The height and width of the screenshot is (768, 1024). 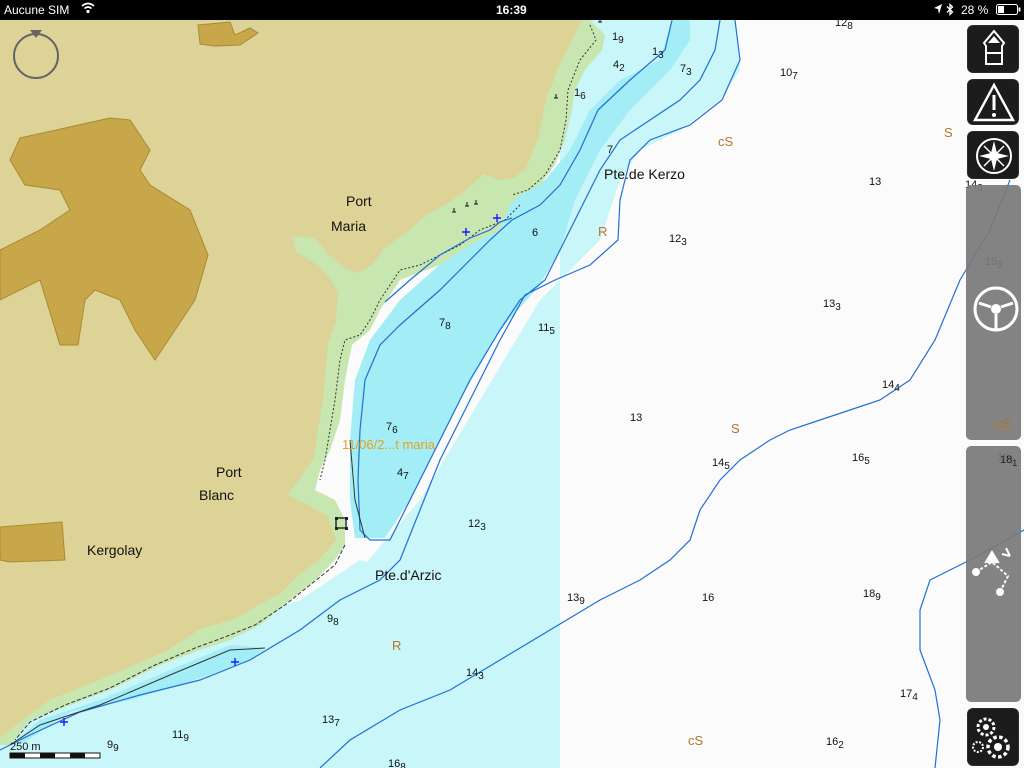 What do you see at coordinates (975, 10) in the screenshot?
I see `battery-label: 28 %` at bounding box center [975, 10].